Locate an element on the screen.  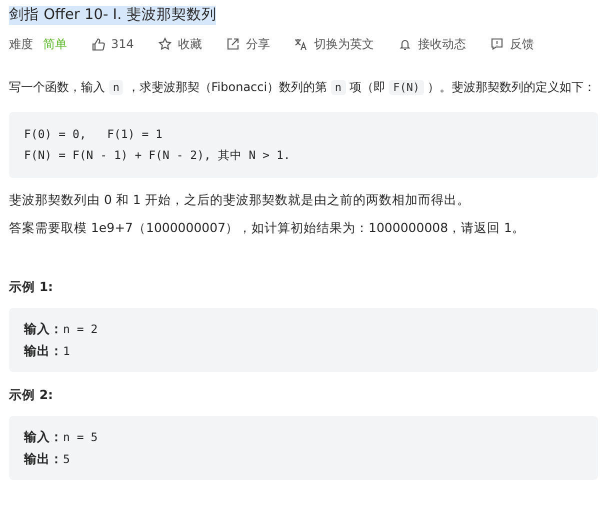
star-icon is located at coordinates (165, 44).